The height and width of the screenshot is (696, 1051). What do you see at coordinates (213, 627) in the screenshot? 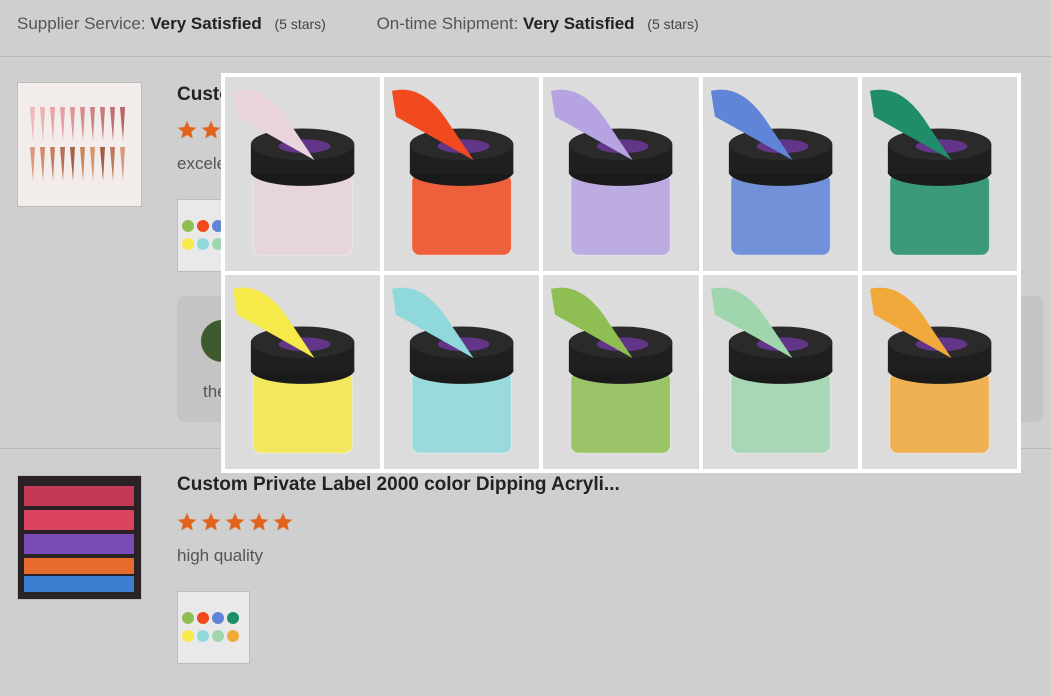
I see `review-photo-thumbnail` at bounding box center [213, 627].